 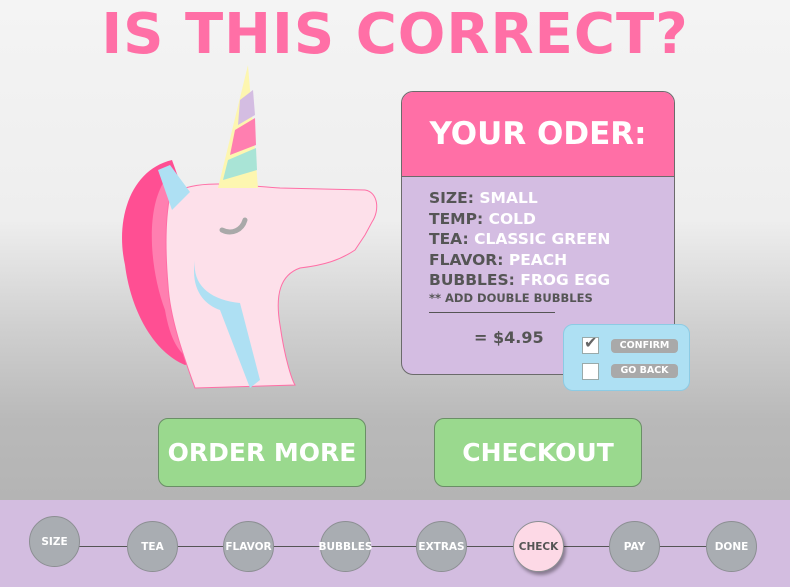 I want to click on order-line-label: TEA:, so click(x=449, y=239).